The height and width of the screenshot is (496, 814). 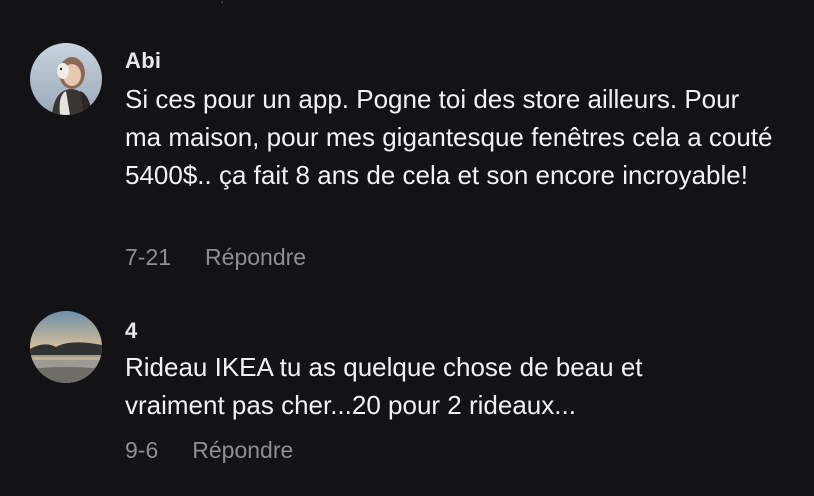 I want to click on comment-meta: 7-21 Répondre, so click(x=215, y=257).